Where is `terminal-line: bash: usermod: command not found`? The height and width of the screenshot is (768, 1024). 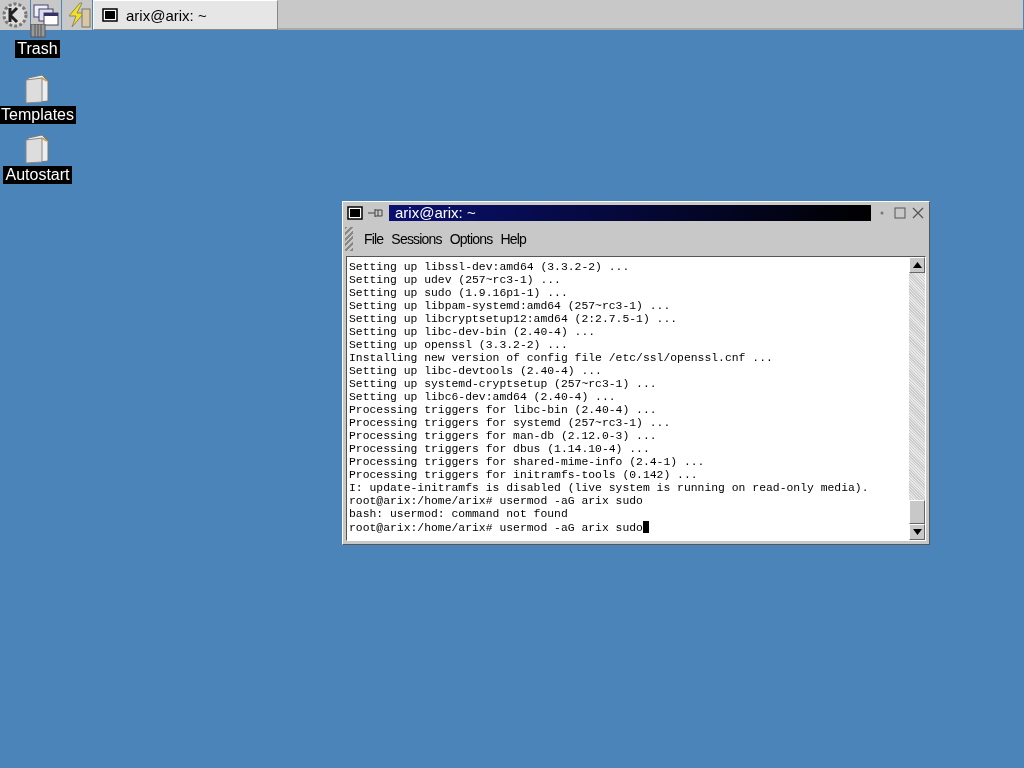
terminal-line: bash: usermod: command not found is located at coordinates (459, 514).